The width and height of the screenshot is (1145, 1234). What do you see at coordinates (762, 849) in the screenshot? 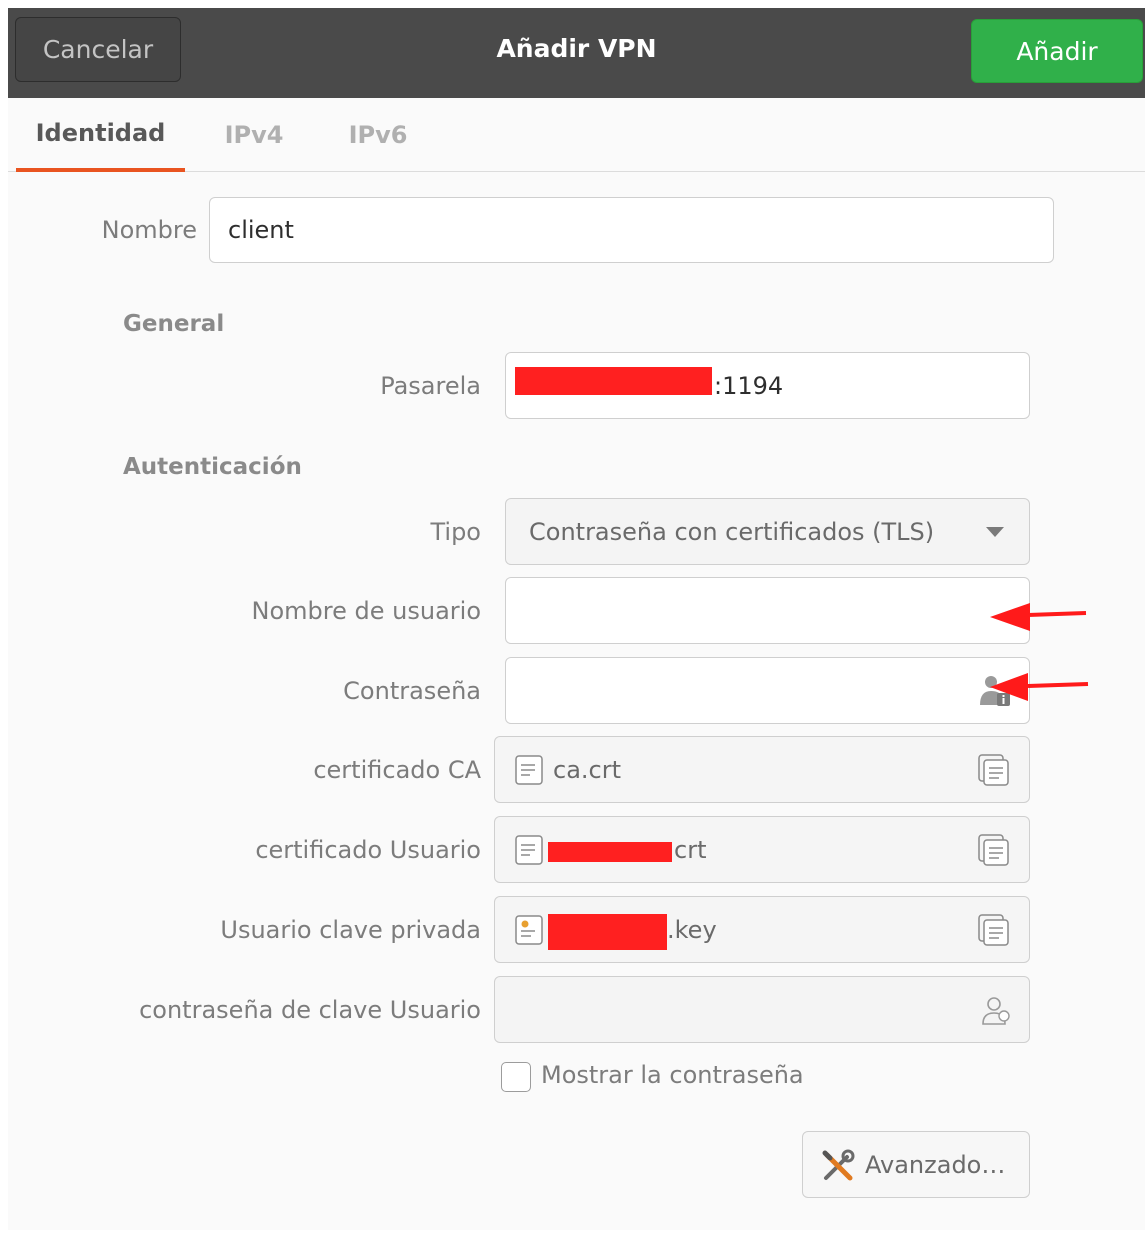
I see `user-cert-file-chooser: crt` at bounding box center [762, 849].